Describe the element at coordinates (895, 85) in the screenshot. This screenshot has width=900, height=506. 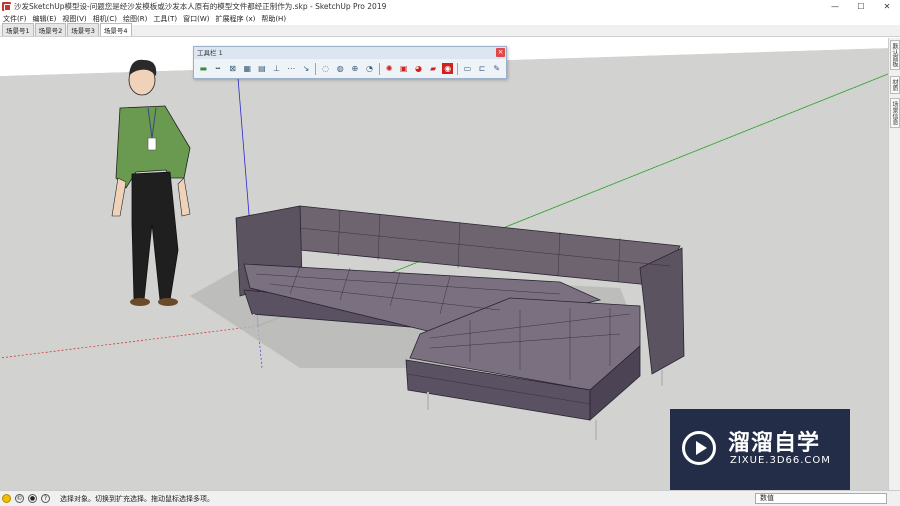
I see `tray-tab-materials: 材质` at that location.